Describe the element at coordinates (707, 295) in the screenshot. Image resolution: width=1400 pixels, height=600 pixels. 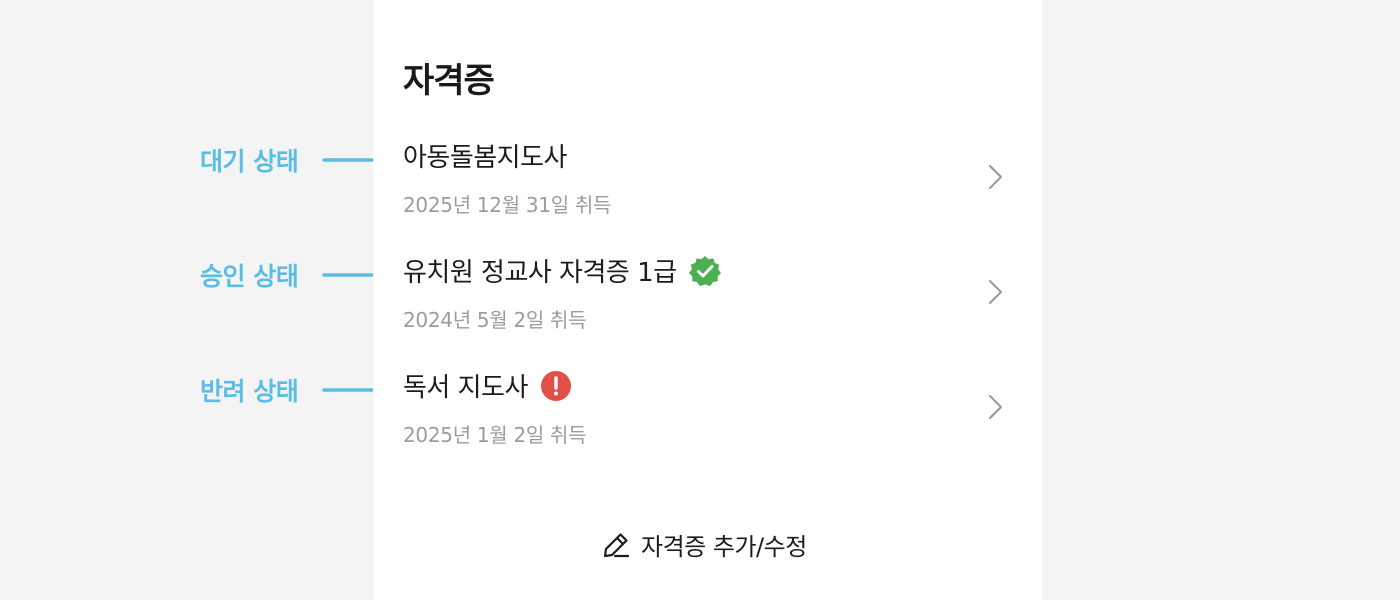
I see `certificate-item-approved: 유치원 정교사 자격증 1급 2024년 5월 2일 취득` at that location.